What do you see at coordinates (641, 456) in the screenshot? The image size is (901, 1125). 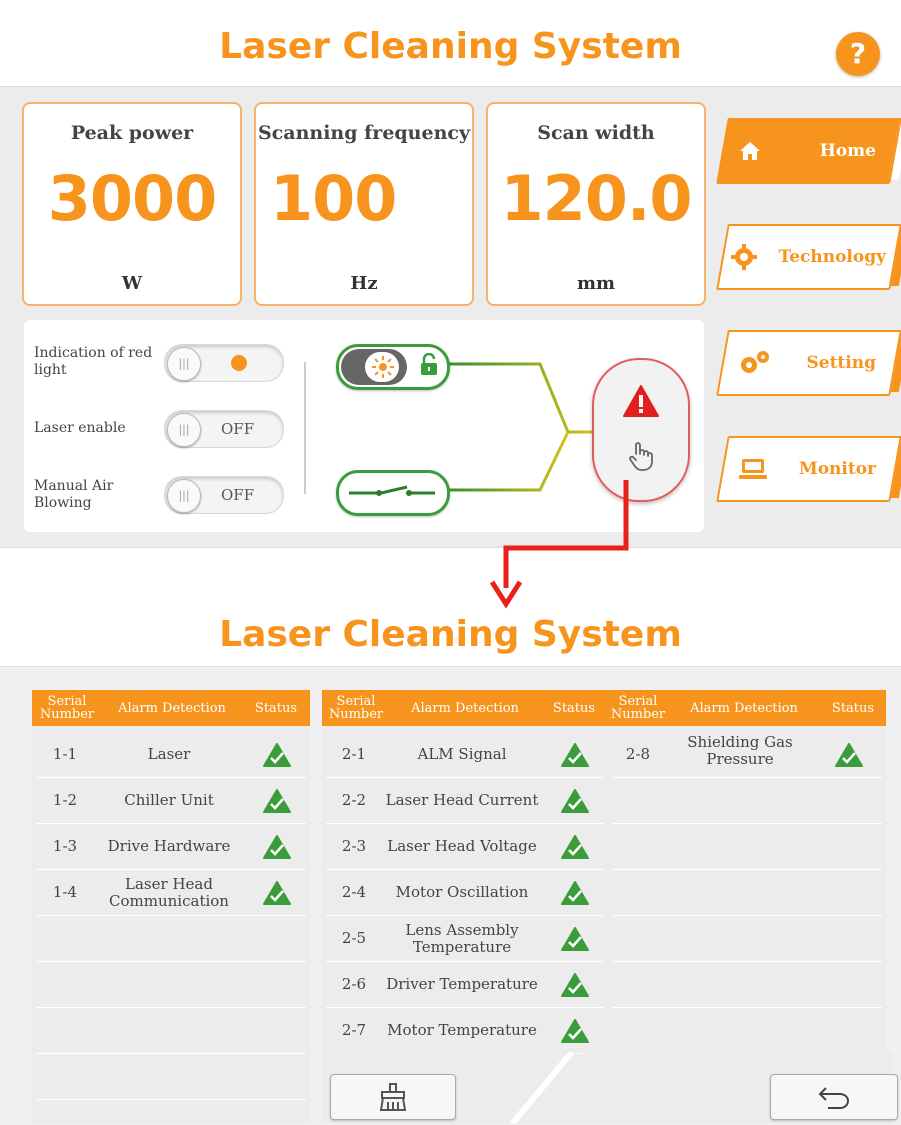 I see `hand-pointer-icon` at bounding box center [641, 456].